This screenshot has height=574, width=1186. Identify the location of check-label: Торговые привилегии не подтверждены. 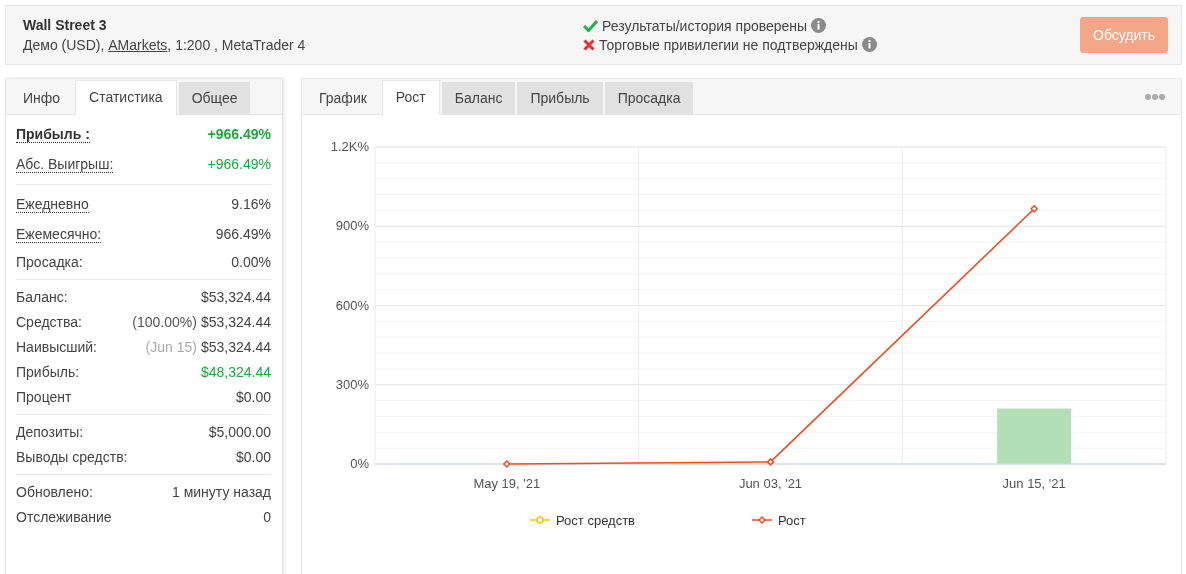
(728, 44).